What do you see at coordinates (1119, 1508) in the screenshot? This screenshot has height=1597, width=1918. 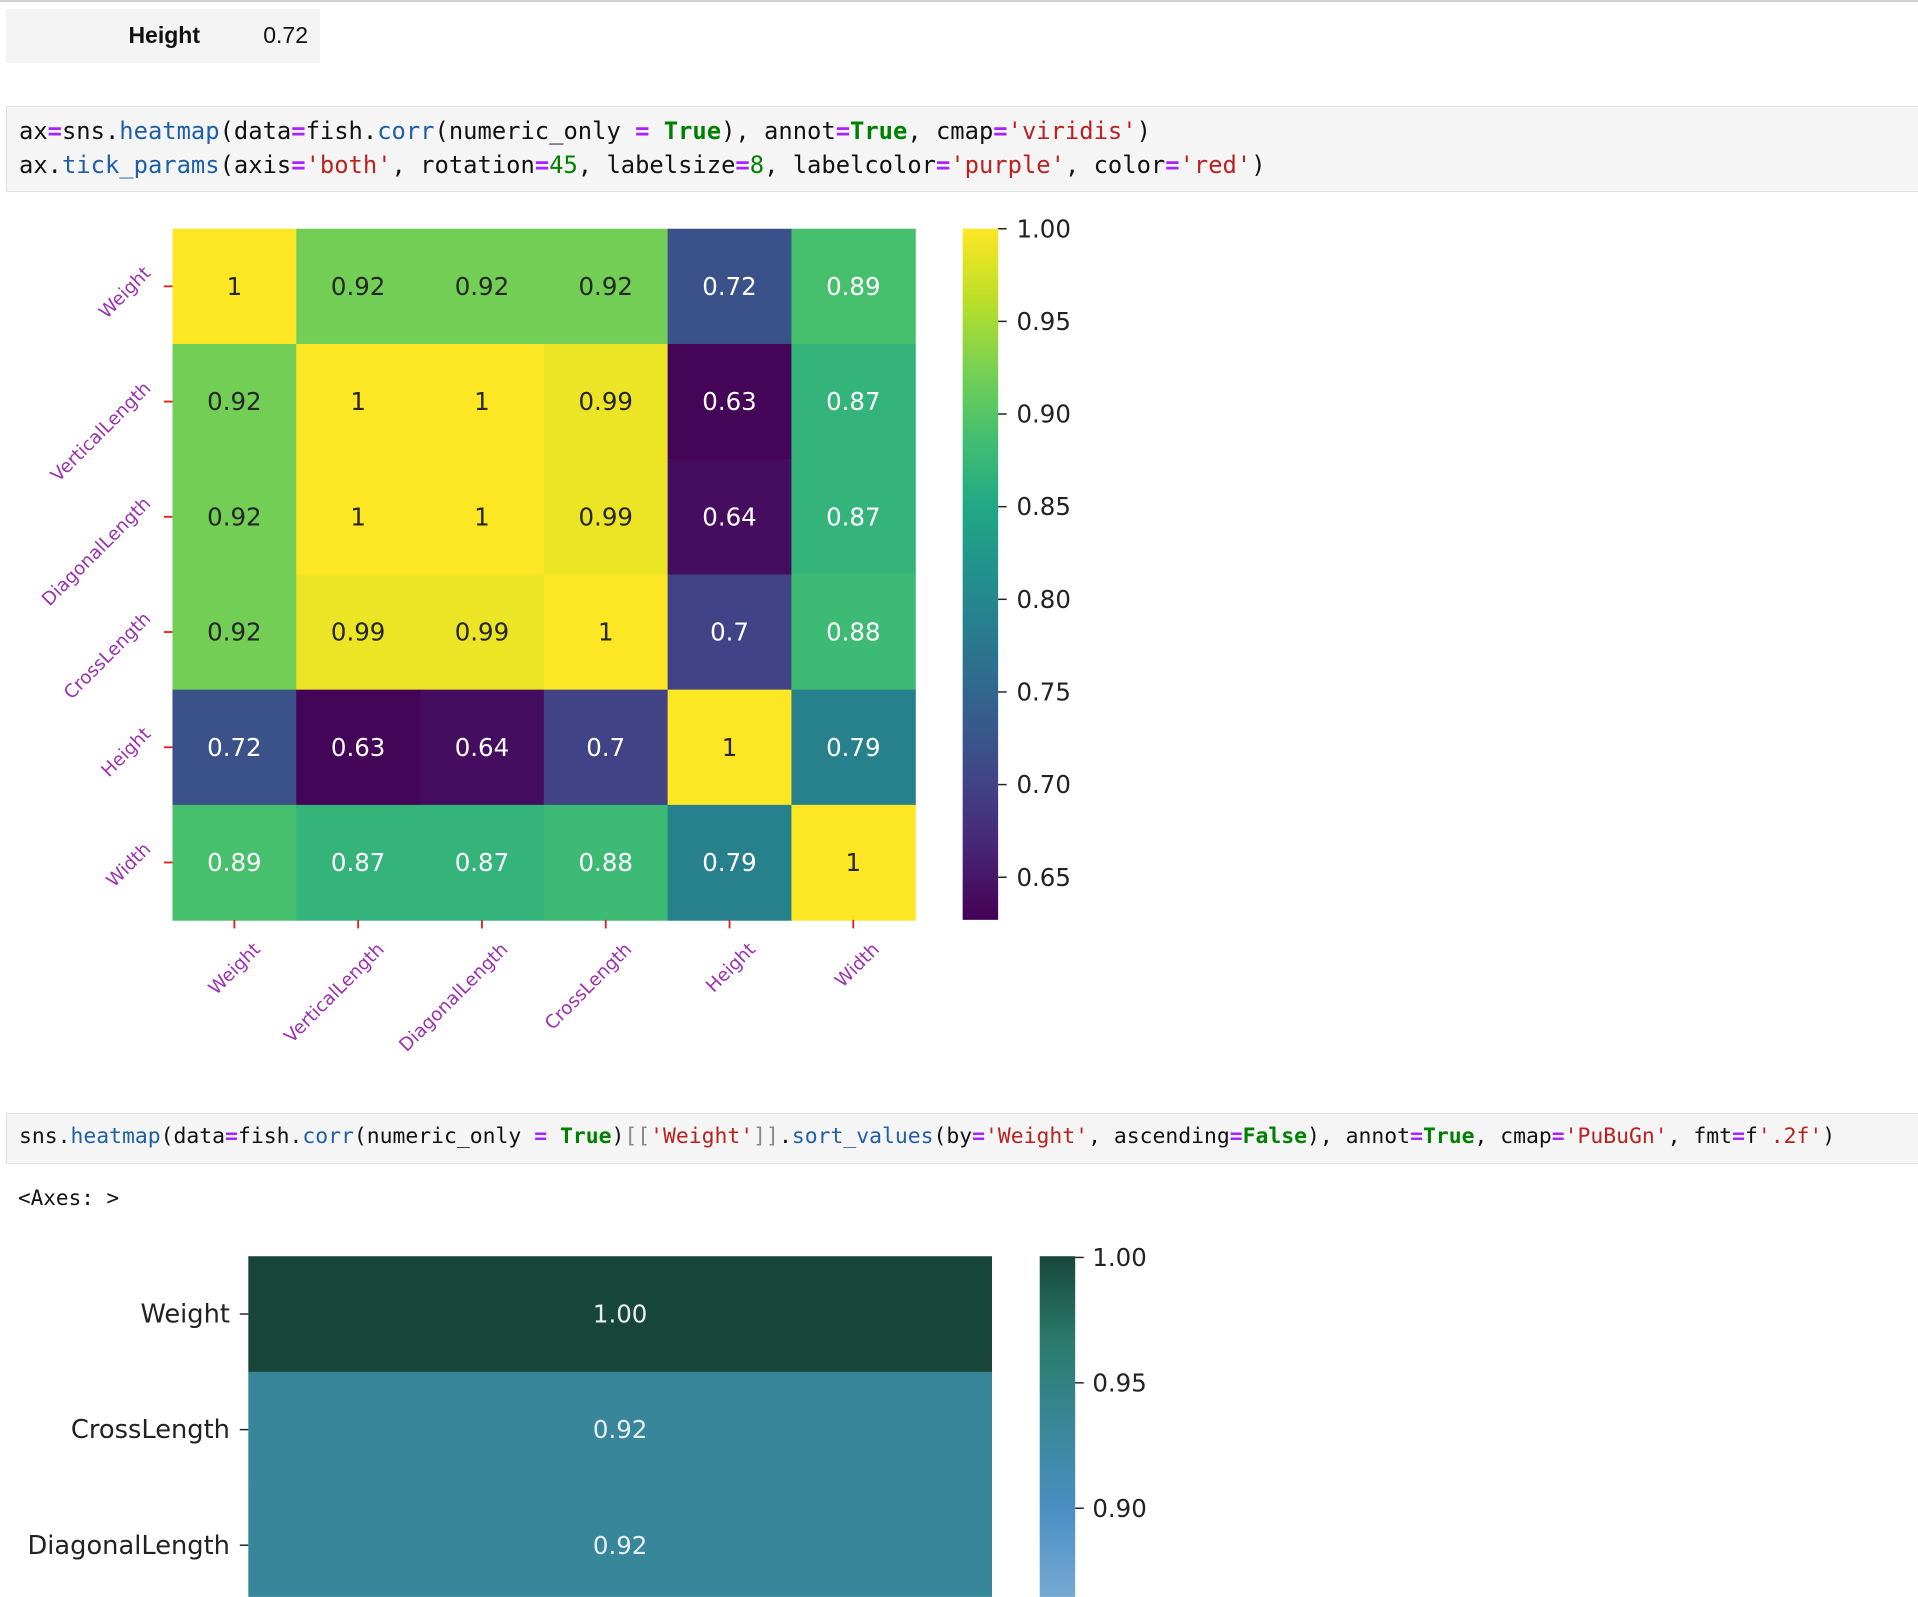 I see `colorbar-tick-label: 0.90` at bounding box center [1119, 1508].